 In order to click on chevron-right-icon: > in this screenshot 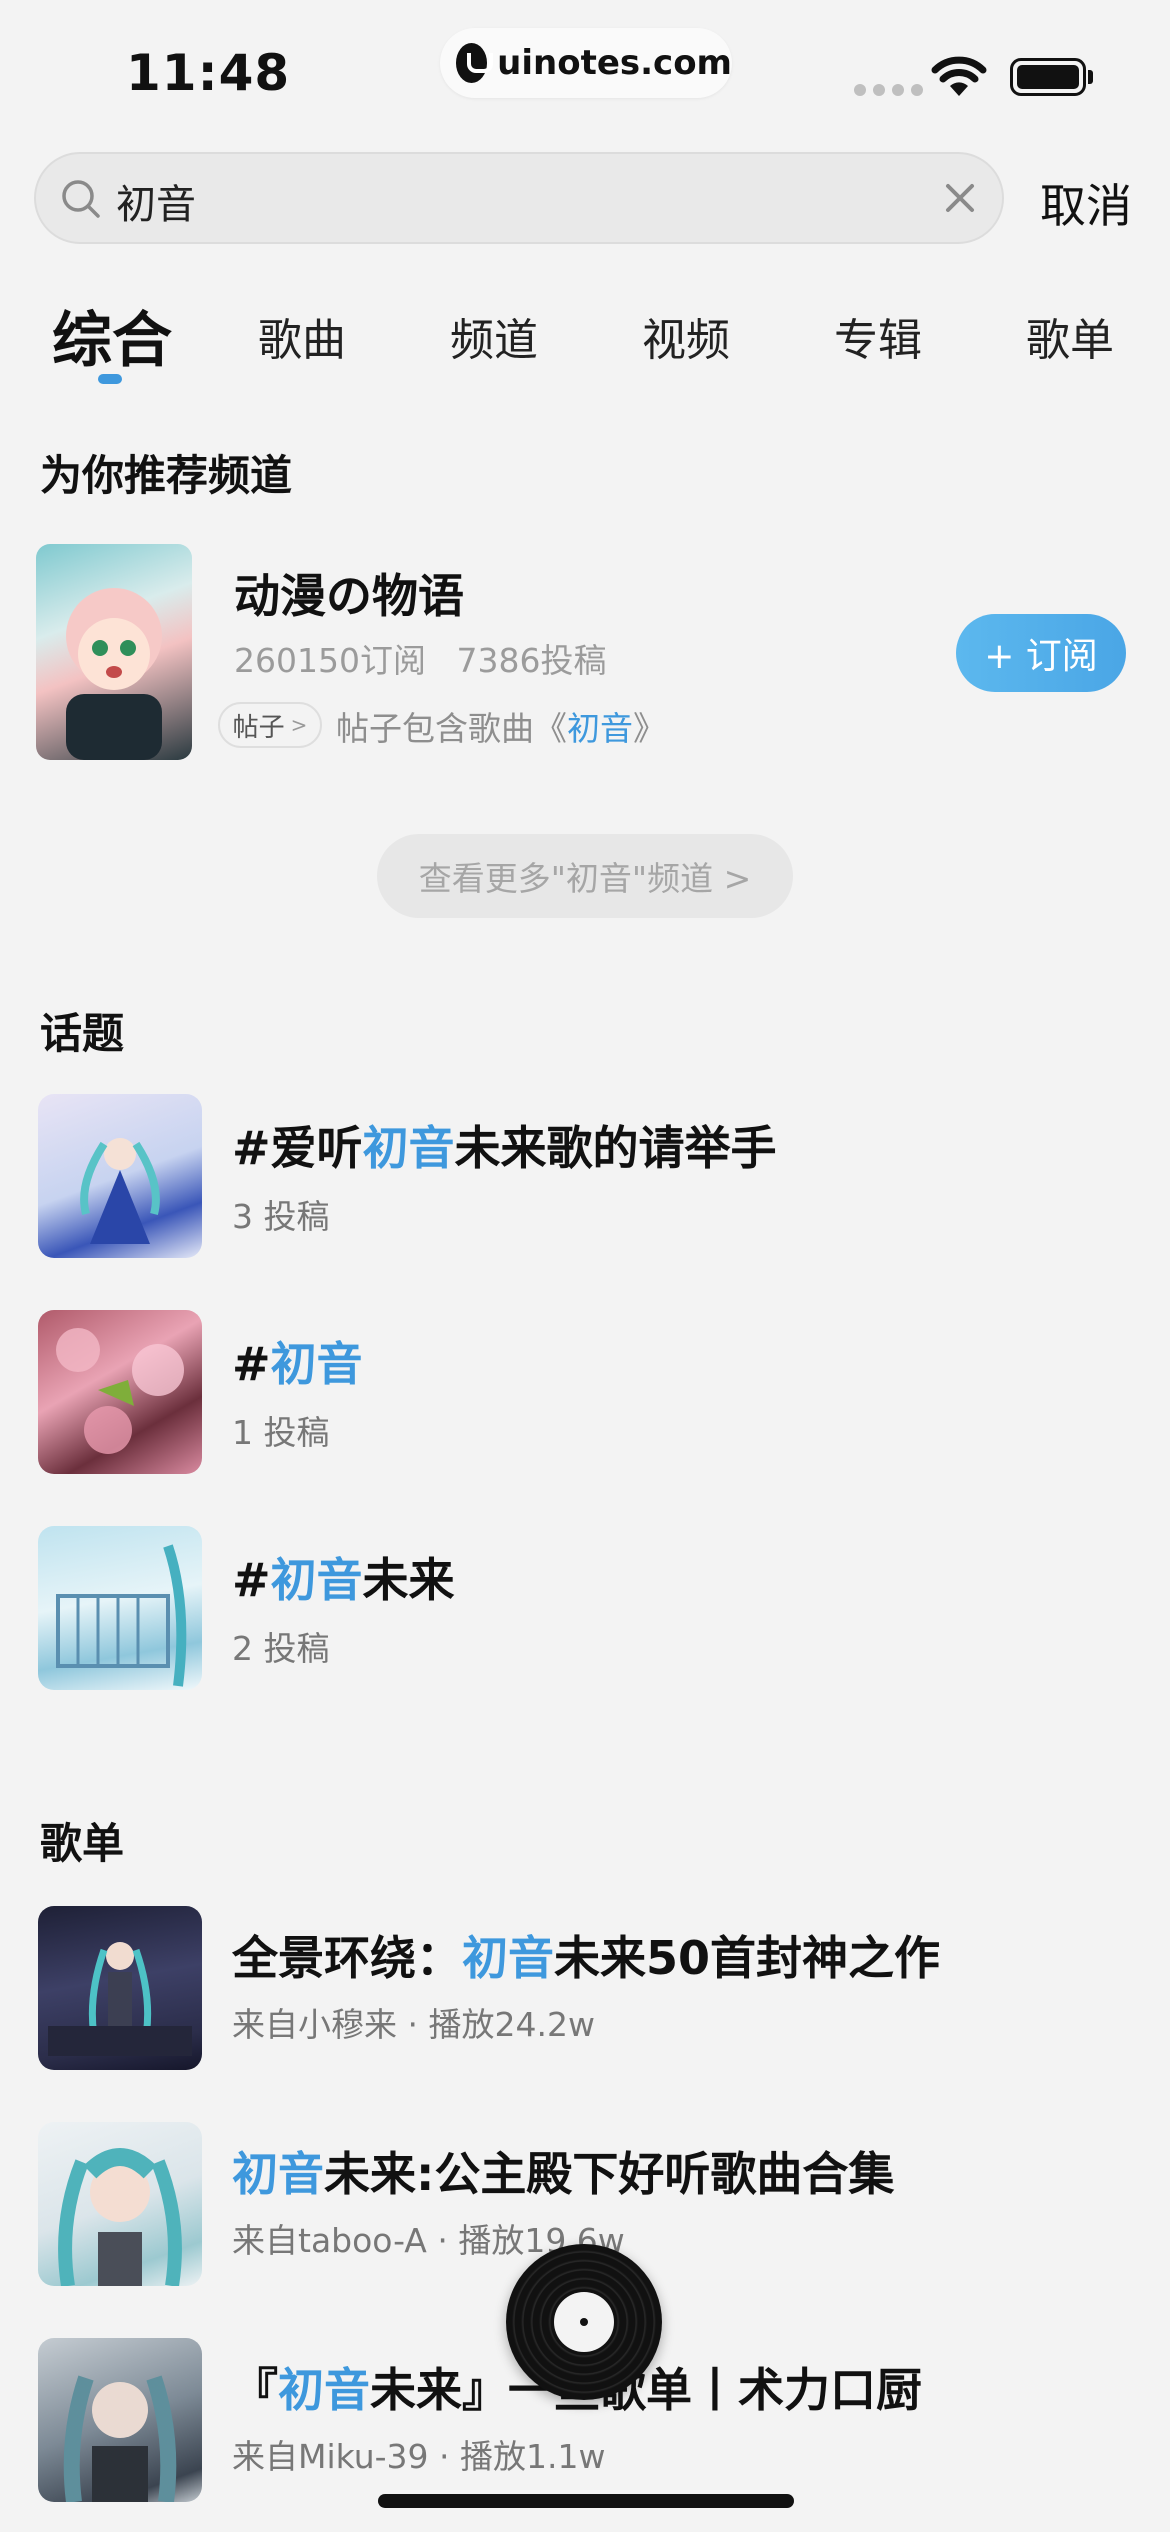, I will do `click(299, 725)`.